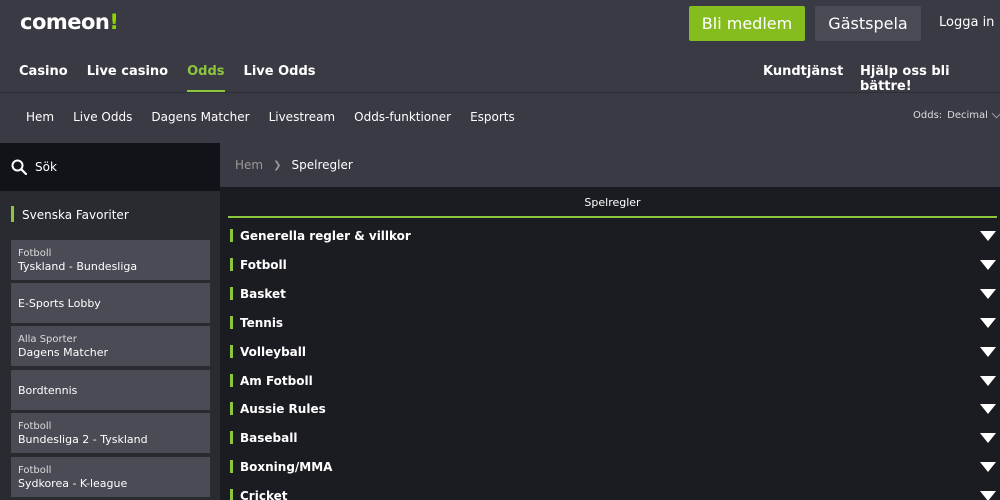  What do you see at coordinates (75, 215) in the screenshot?
I see `favorites-title: Svenska Favoriter` at bounding box center [75, 215].